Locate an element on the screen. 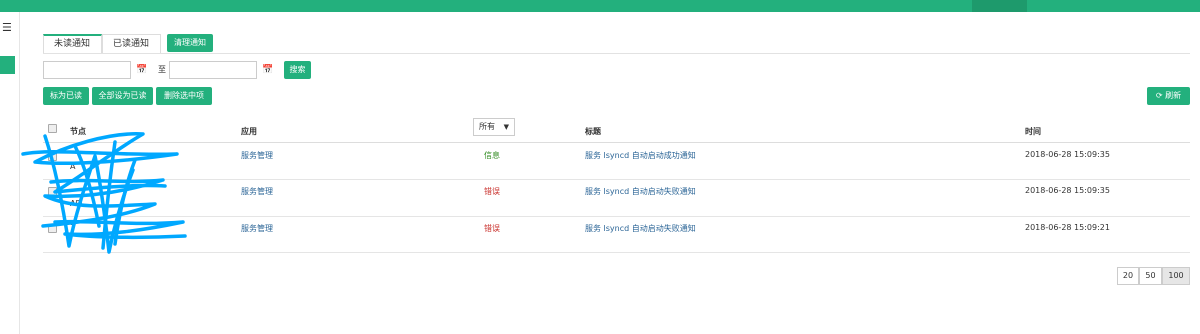 The width and height of the screenshot is (1200, 334). page-size-20: 20 is located at coordinates (1128, 276).